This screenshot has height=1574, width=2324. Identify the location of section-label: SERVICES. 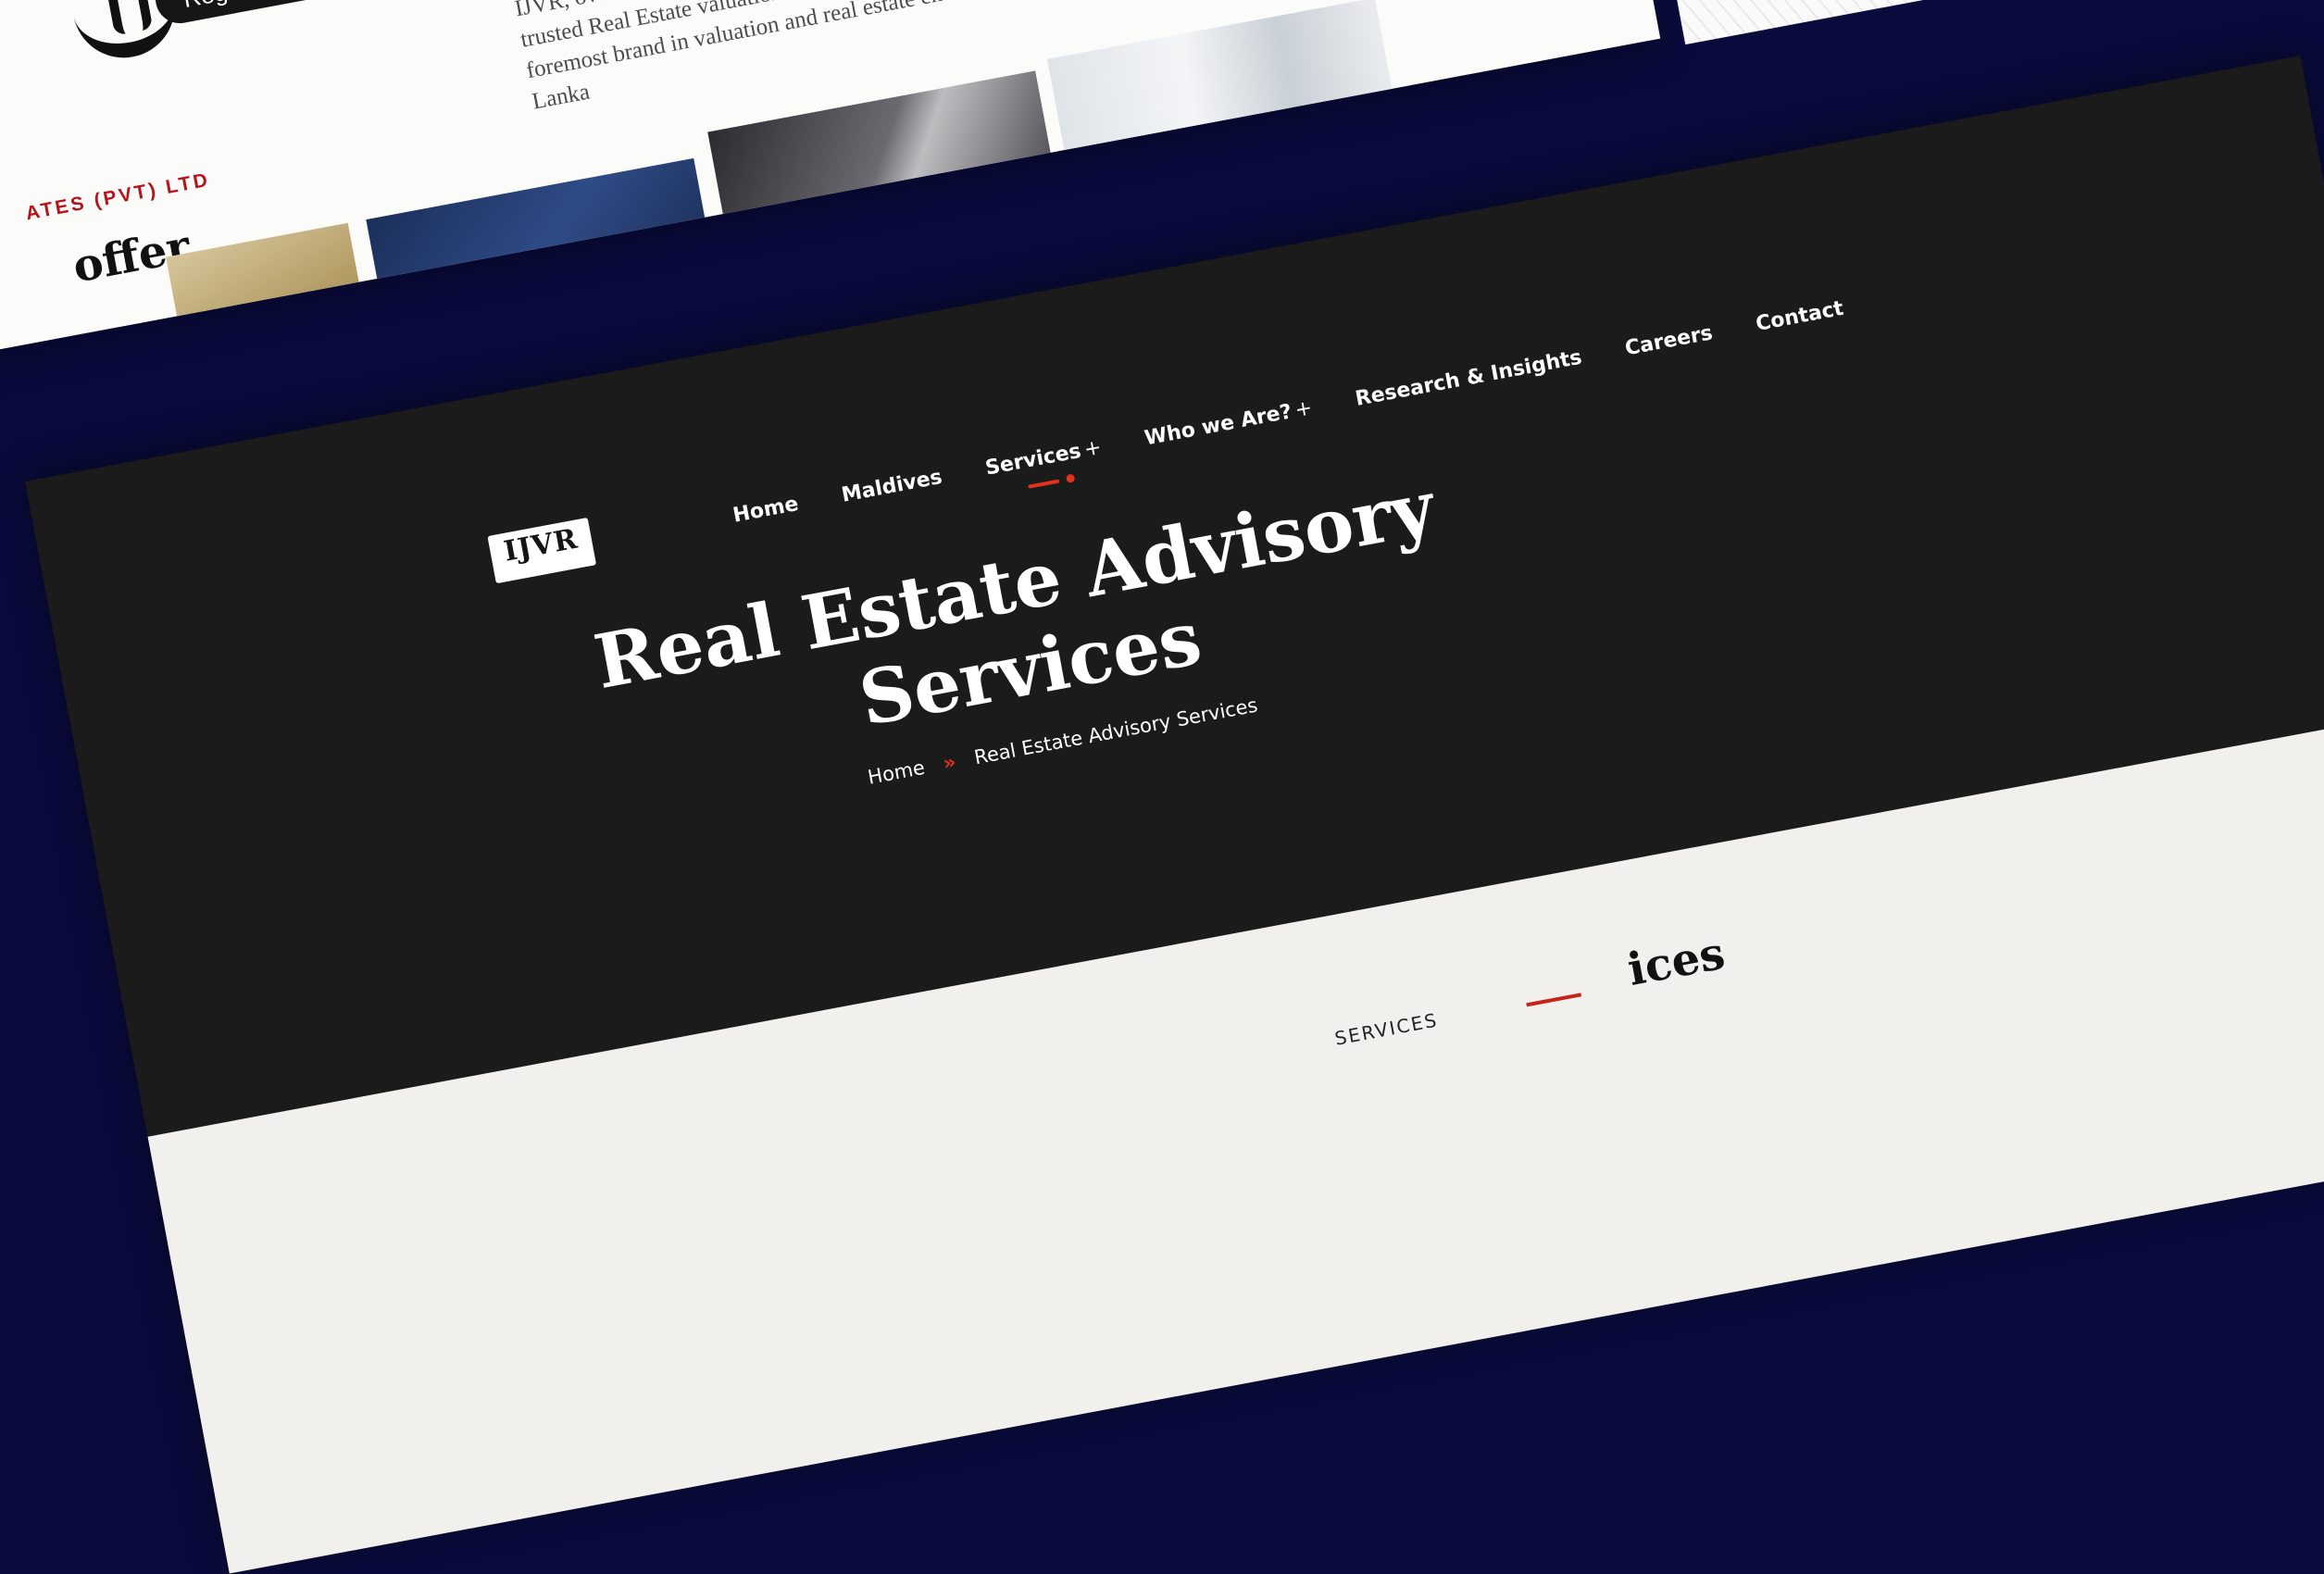
(1386, 1029).